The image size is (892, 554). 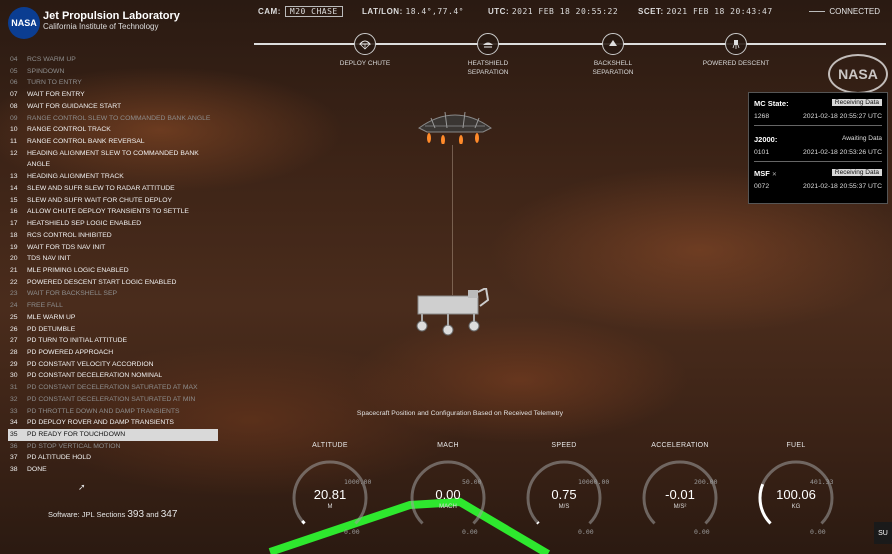 What do you see at coordinates (680, 494) in the screenshot?
I see `gauge-value: -0.01` at bounding box center [680, 494].